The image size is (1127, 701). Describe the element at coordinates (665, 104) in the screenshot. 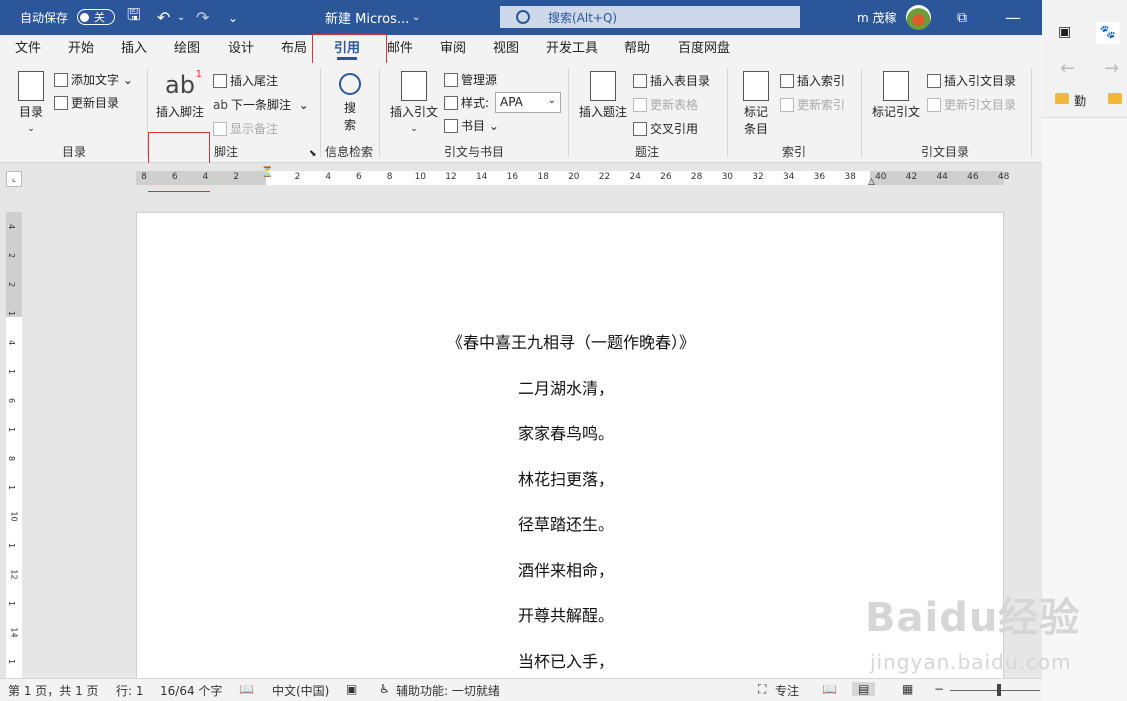

I see `update-table-button: 更新表格` at that location.